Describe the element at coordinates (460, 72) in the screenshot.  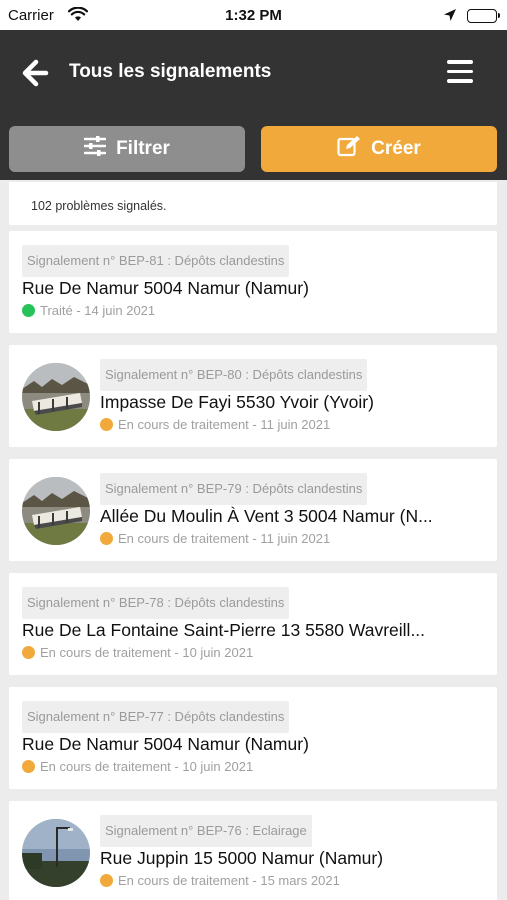
I see `hamburger-menu-icon` at that location.